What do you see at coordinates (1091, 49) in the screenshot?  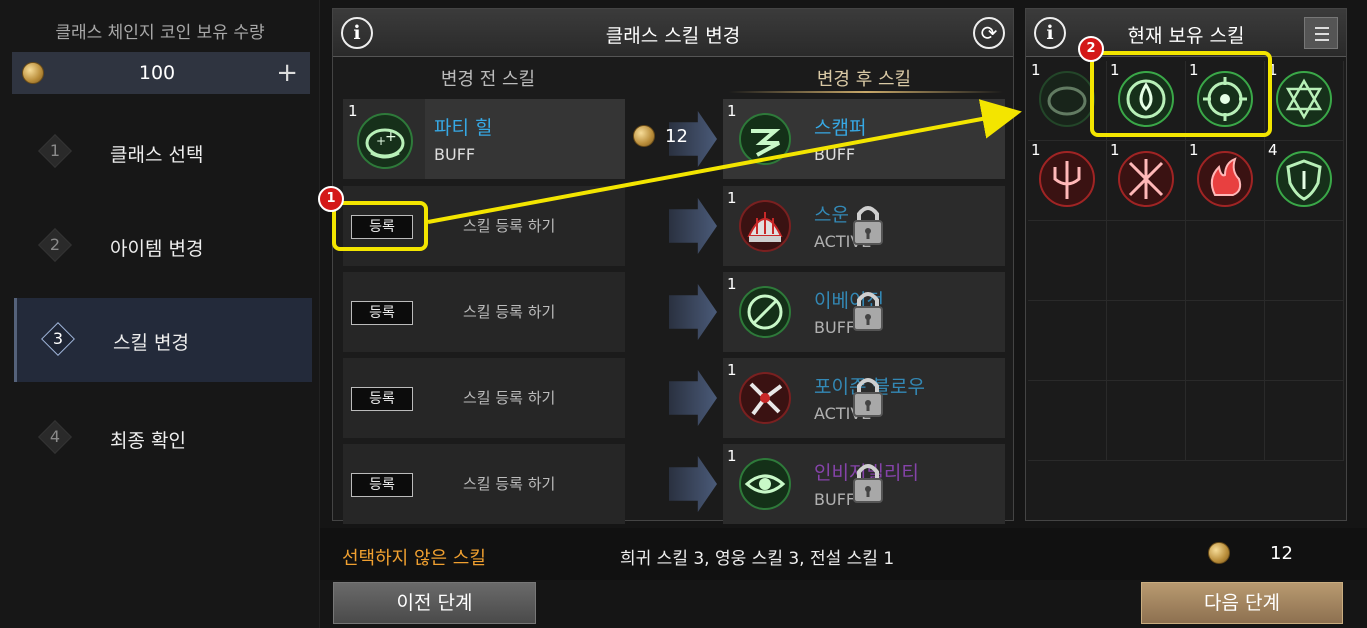 I see `step-badge-2: 2` at bounding box center [1091, 49].